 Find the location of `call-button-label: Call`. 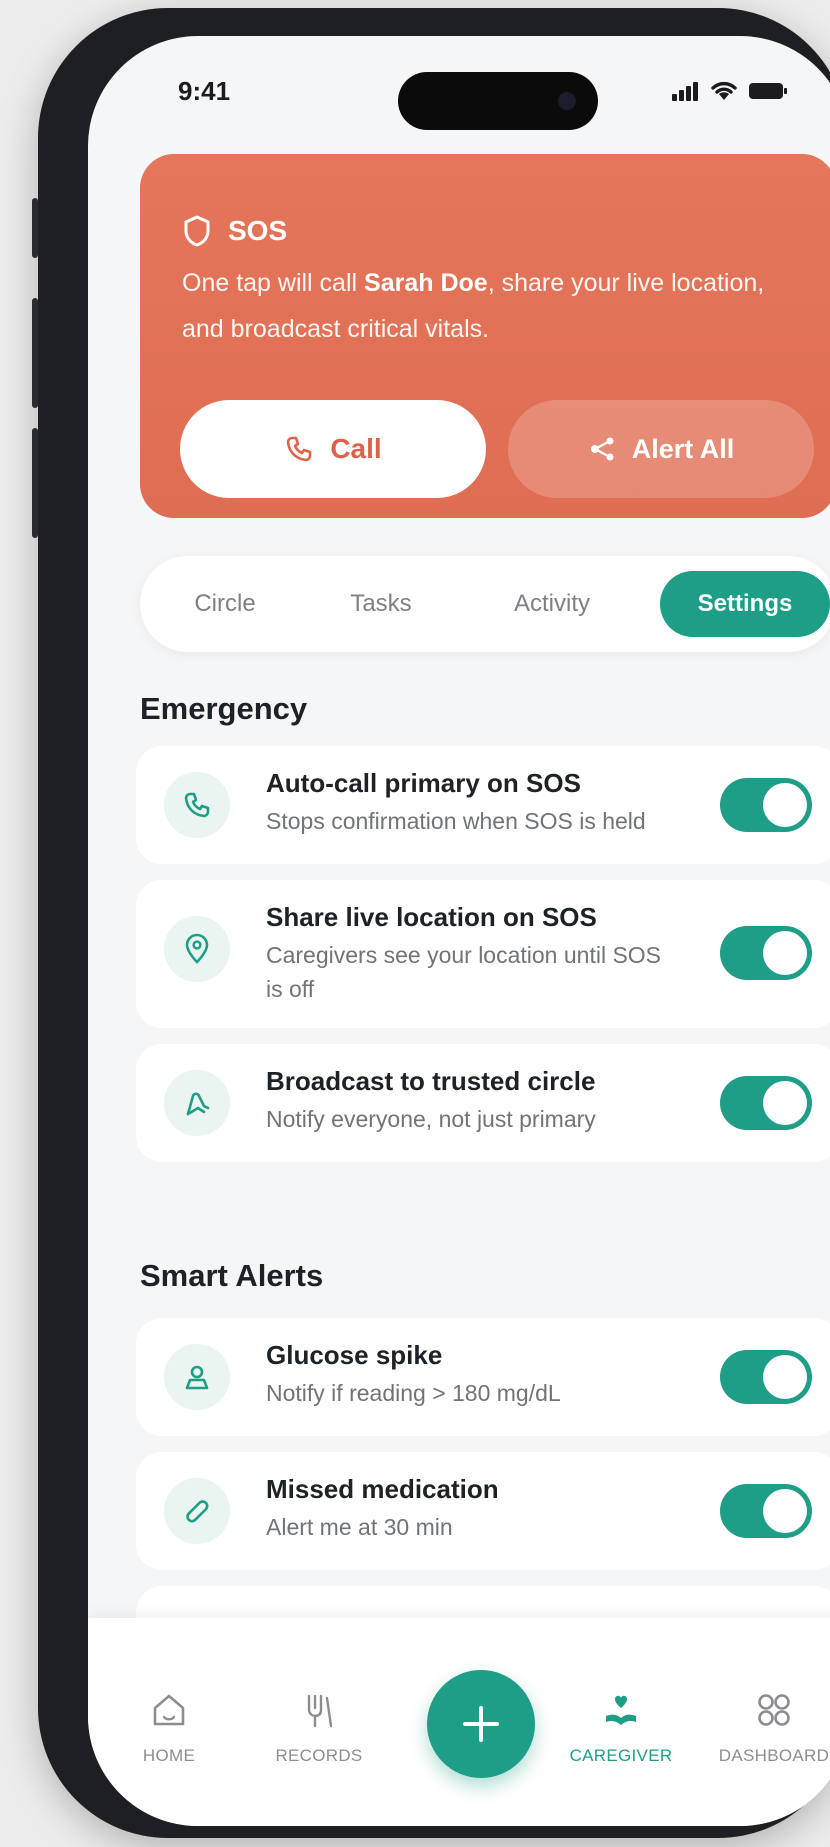

call-button-label: Call is located at coordinates (356, 448).